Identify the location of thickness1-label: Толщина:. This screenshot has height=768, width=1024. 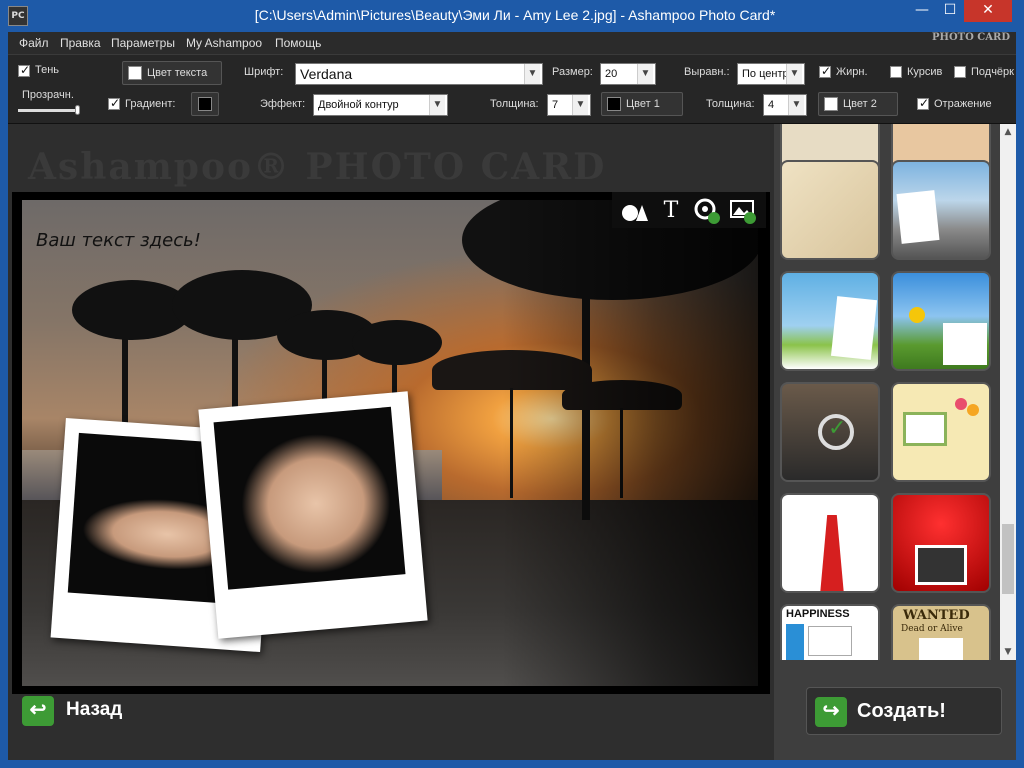
(514, 104).